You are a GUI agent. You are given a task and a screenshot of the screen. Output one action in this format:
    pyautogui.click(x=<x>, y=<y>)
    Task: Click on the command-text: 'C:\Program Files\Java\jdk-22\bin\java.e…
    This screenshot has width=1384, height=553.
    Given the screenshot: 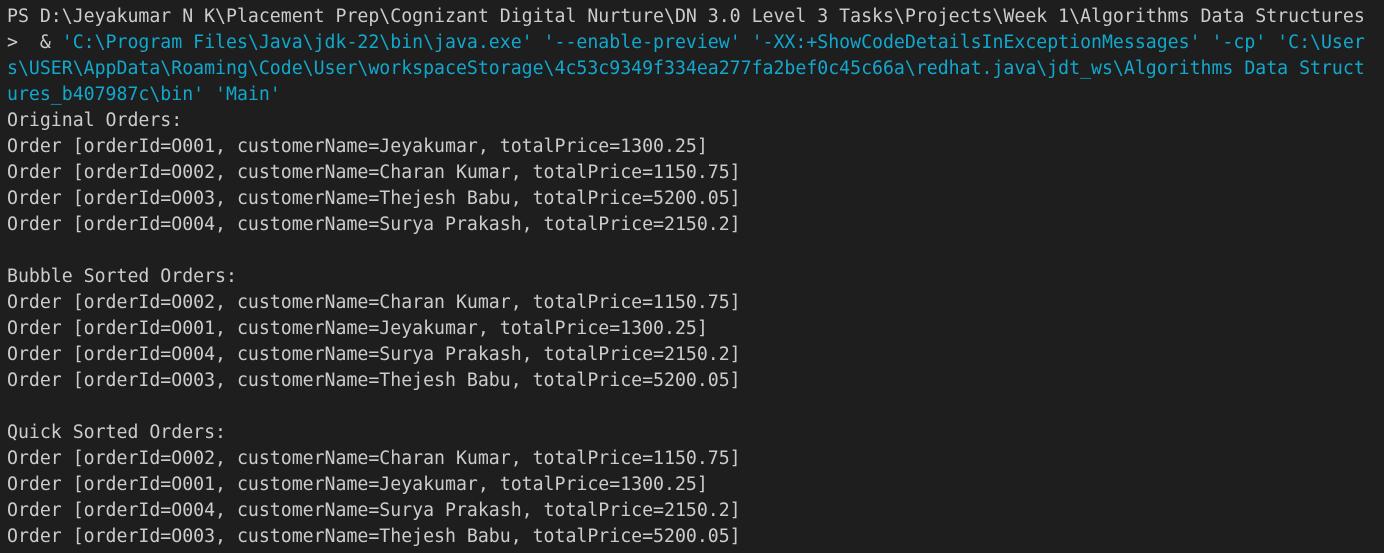 What is the action you would take?
    pyautogui.click(x=713, y=42)
    